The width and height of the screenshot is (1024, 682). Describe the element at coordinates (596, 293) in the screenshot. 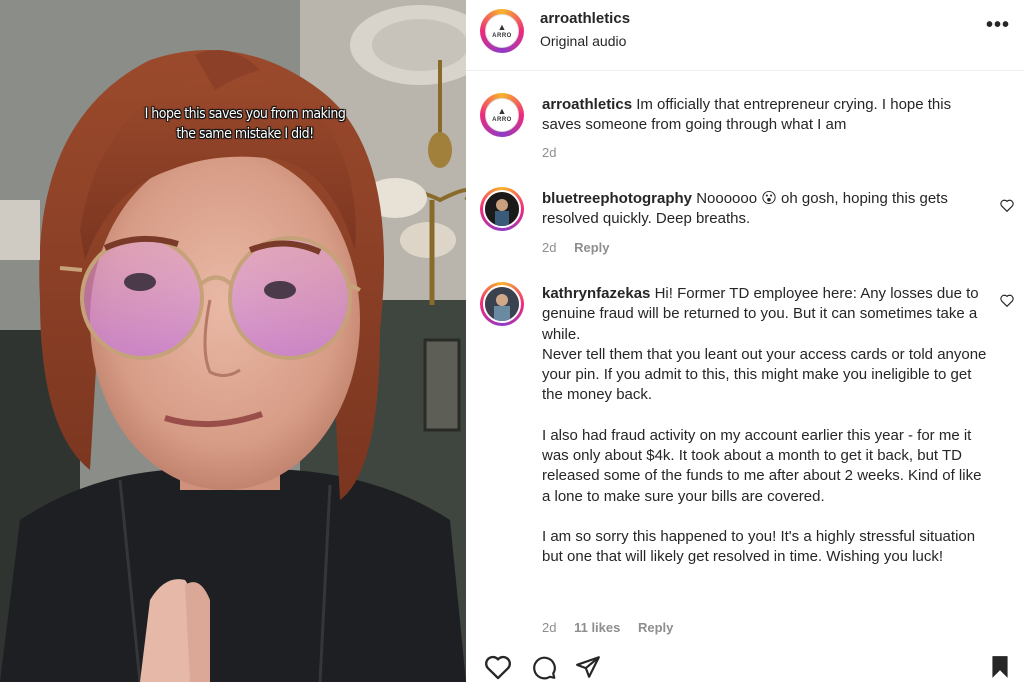

I see `comment-username: kathrynfazekas` at that location.